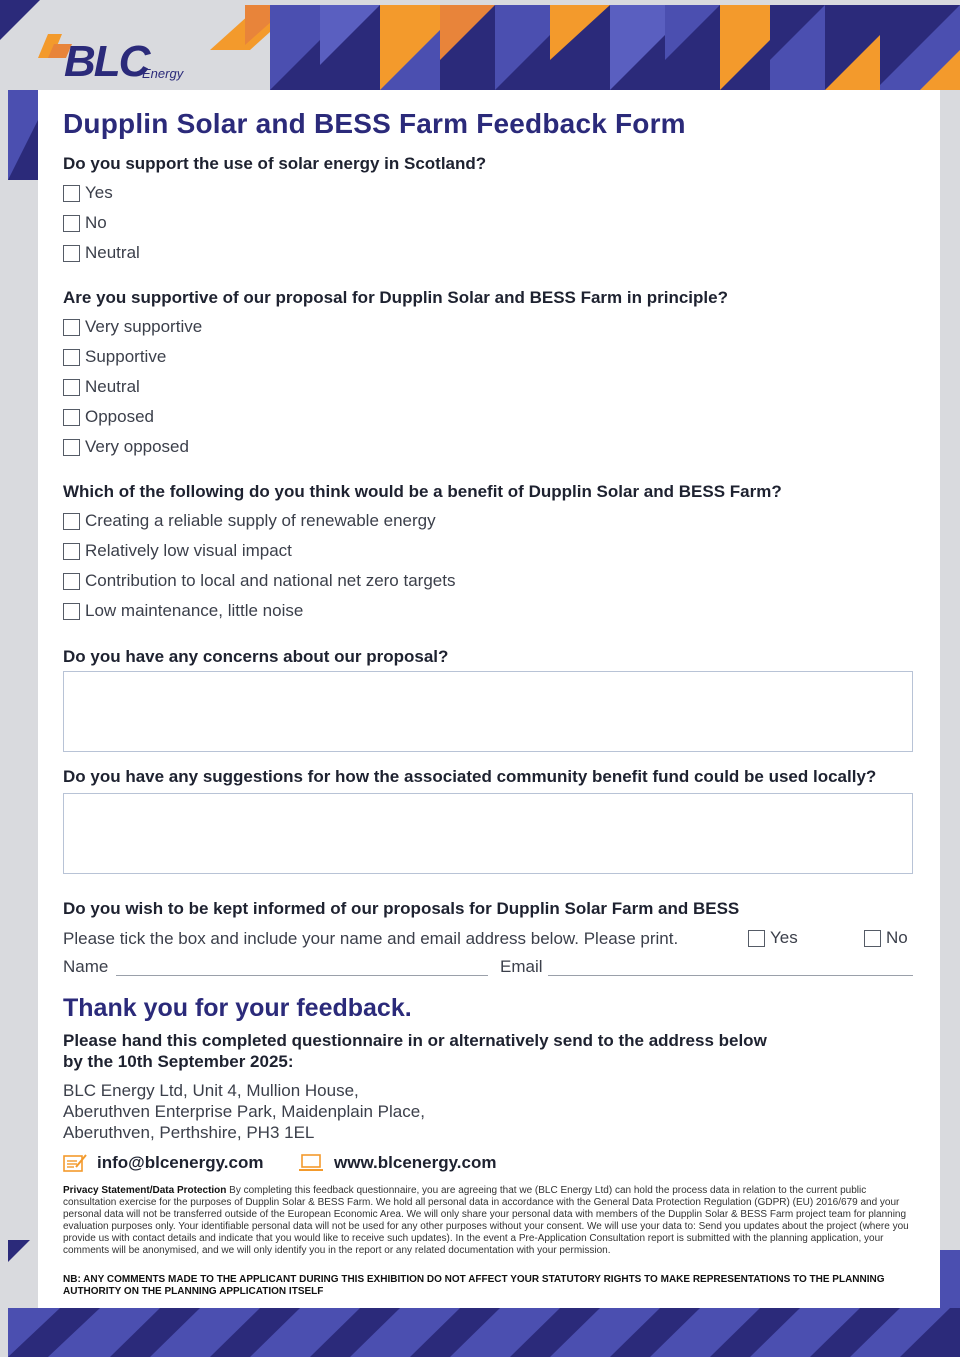 The width and height of the screenshot is (960, 1357). Describe the element at coordinates (302, 975) in the screenshot. I see `name-field` at that location.